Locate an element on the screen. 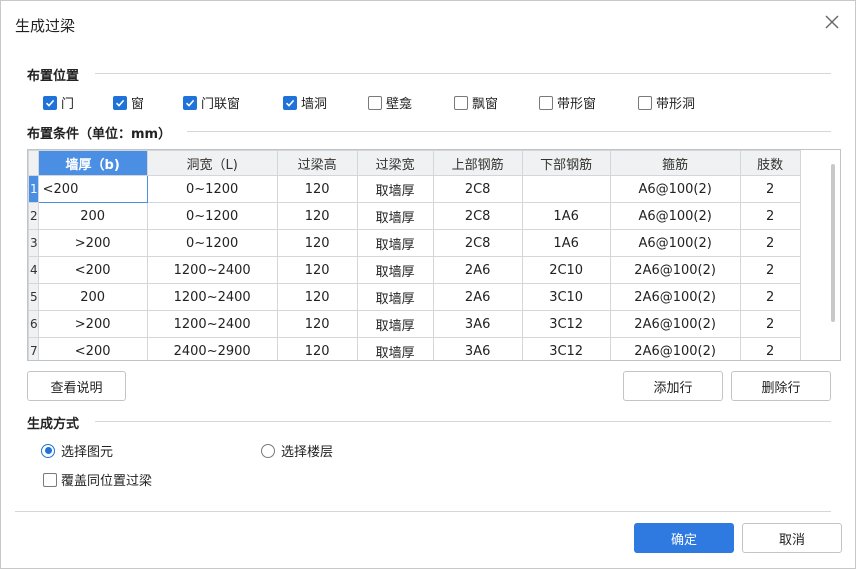  placement-checkbox-3: 门联窗 is located at coordinates (211, 102).